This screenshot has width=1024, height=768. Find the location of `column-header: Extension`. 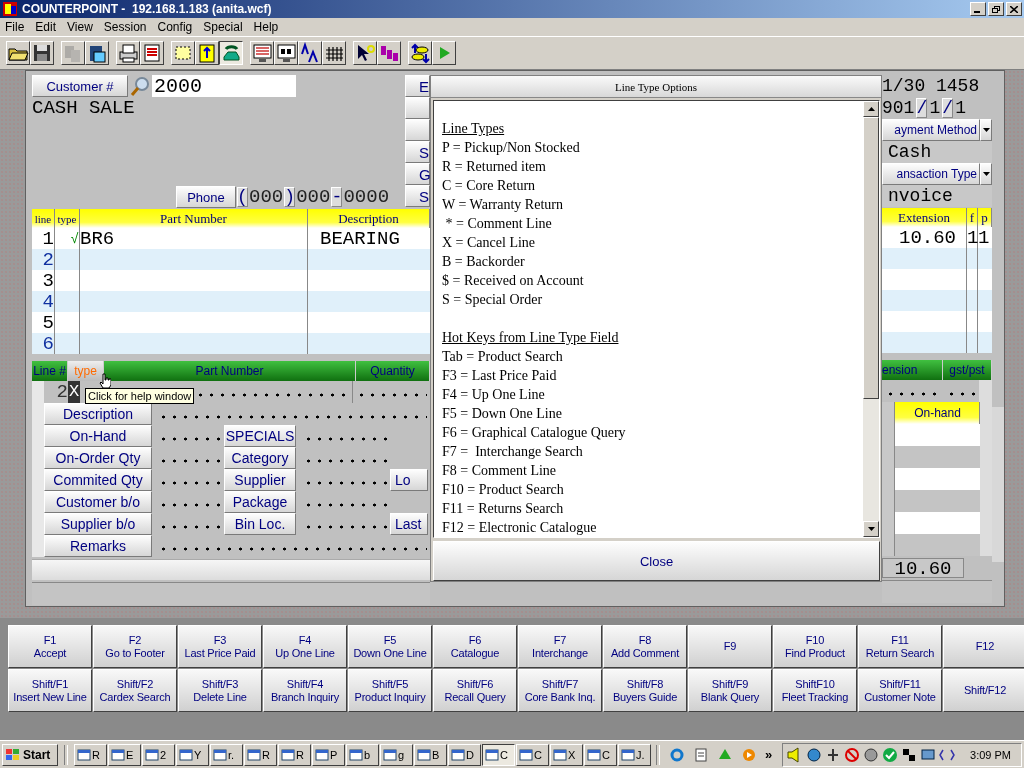

column-header: Extension is located at coordinates (924, 217).